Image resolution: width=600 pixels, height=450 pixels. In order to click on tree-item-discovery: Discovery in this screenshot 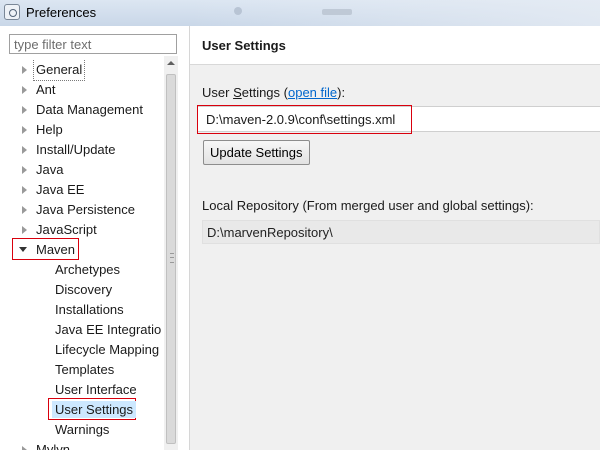, I will do `click(83, 290)`.